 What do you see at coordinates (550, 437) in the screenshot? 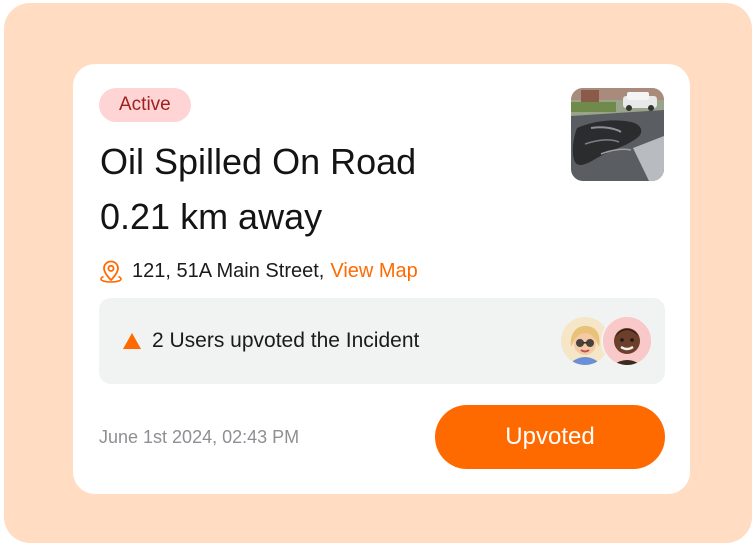
I see `upvoted-button: Upvoted` at bounding box center [550, 437].